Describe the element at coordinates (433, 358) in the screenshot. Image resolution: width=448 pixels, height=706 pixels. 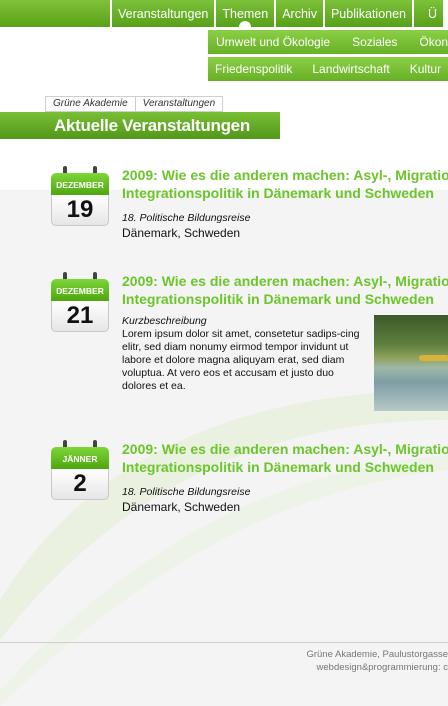
I see `boat-shape` at that location.